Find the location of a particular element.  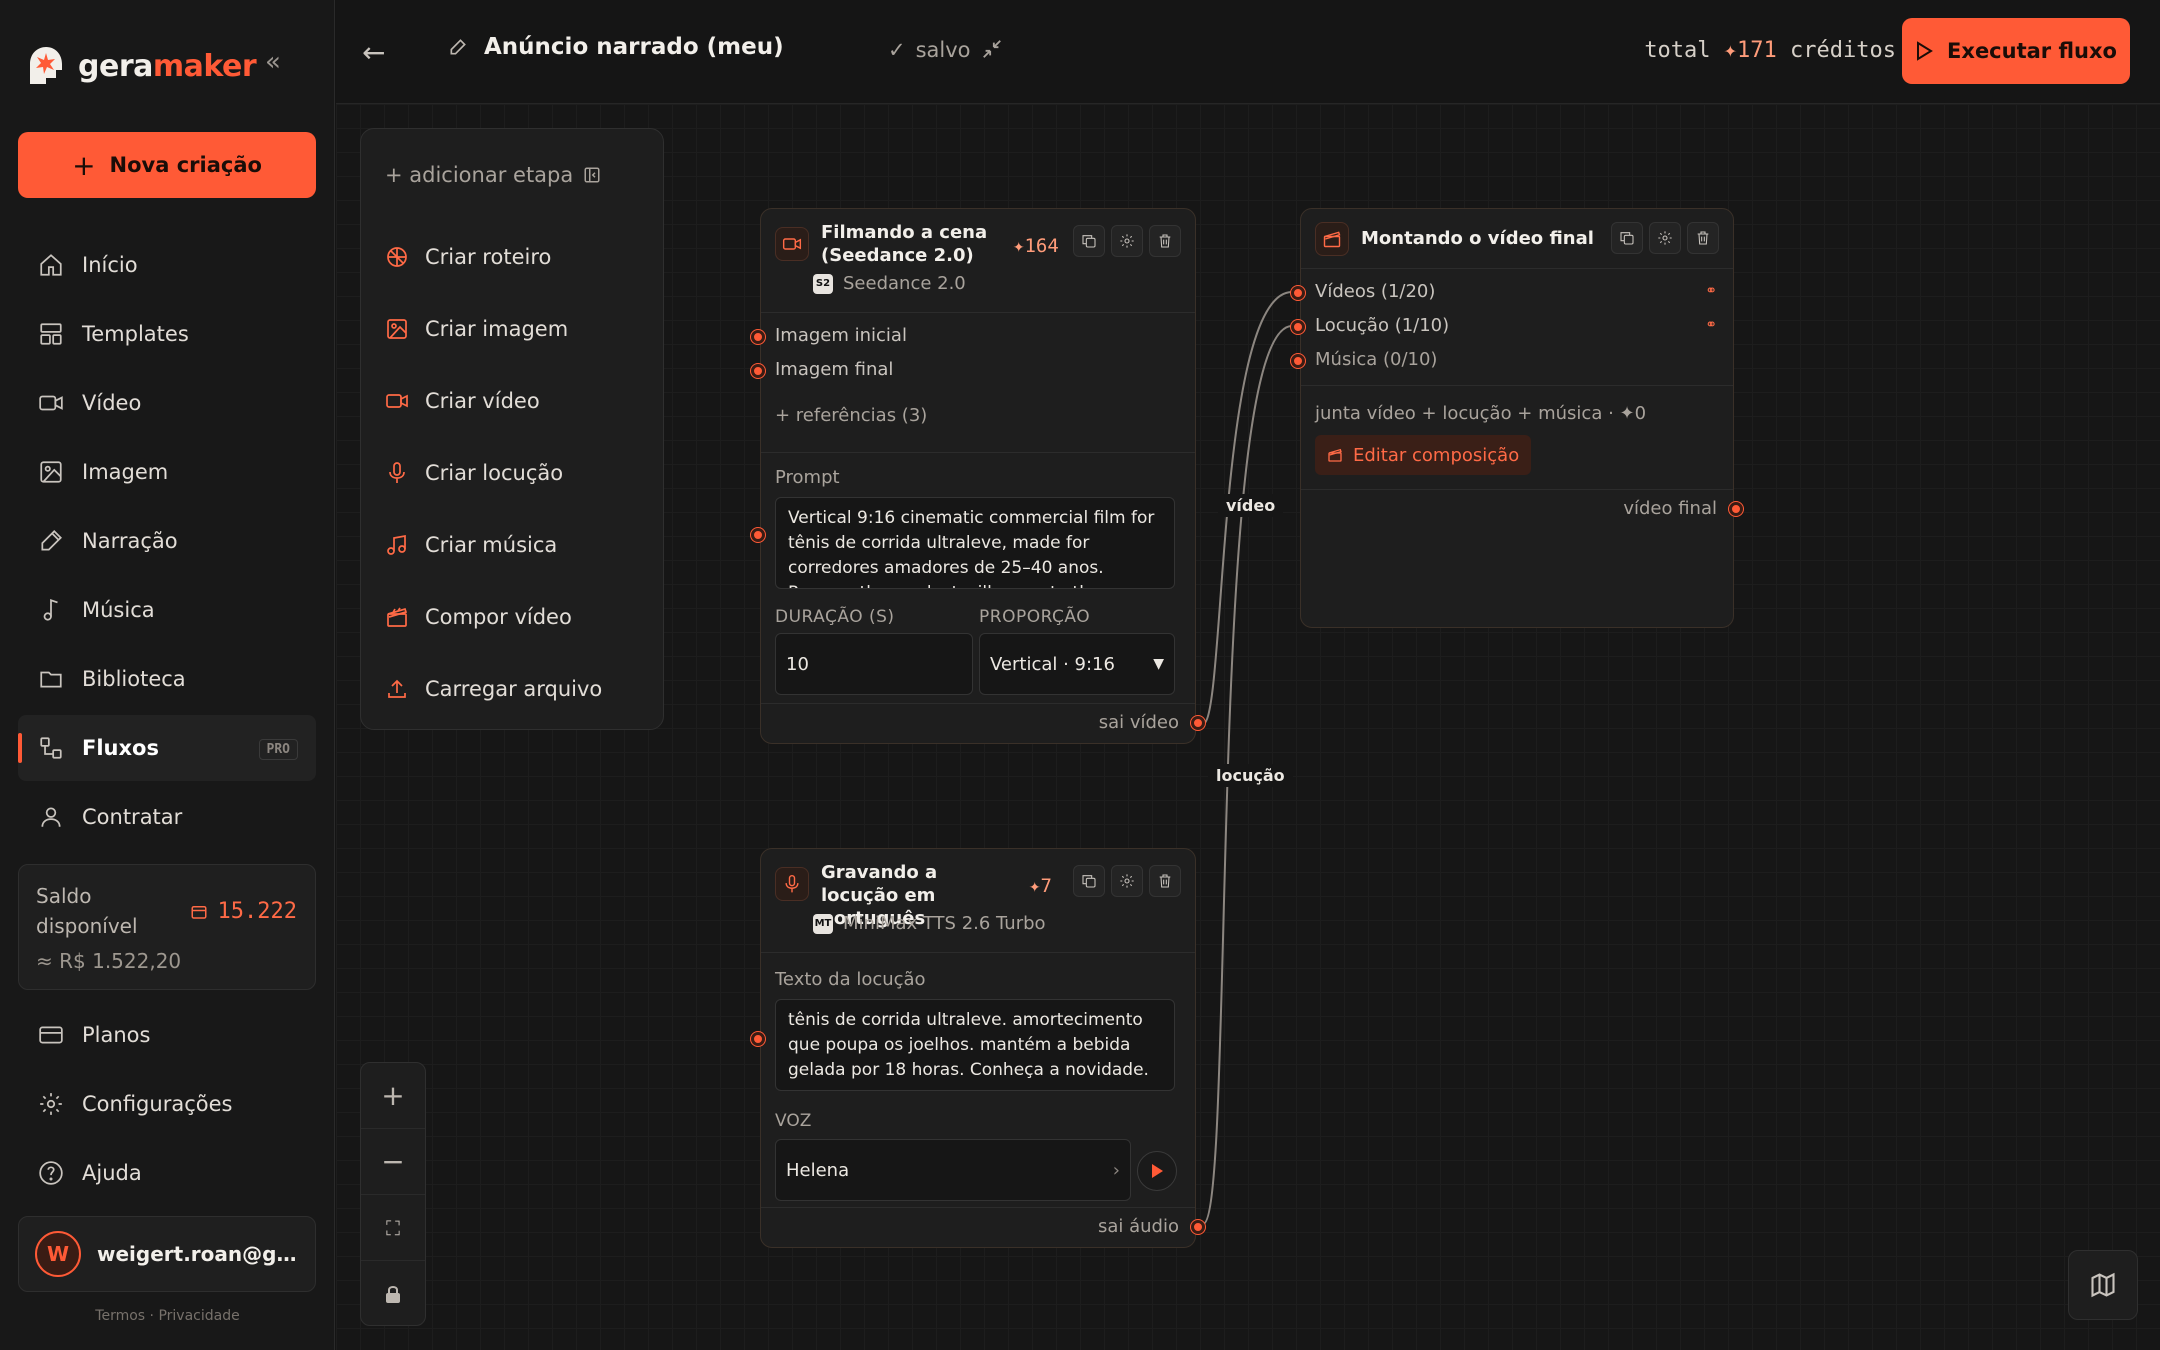

add-music-step: Criar música is located at coordinates (515, 545).